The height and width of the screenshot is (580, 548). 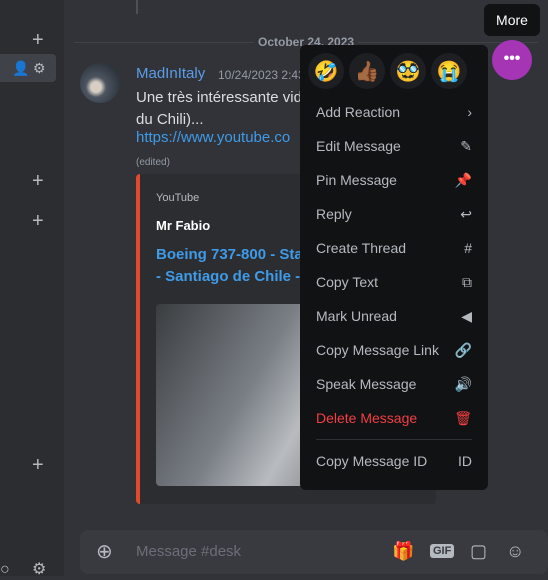 I want to click on menu-item-label: Reply, so click(x=334, y=214).